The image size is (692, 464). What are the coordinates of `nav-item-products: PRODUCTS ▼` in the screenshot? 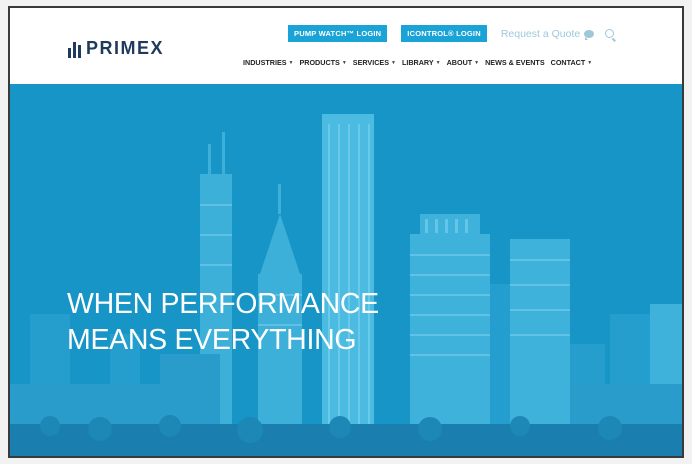 It's located at (322, 62).